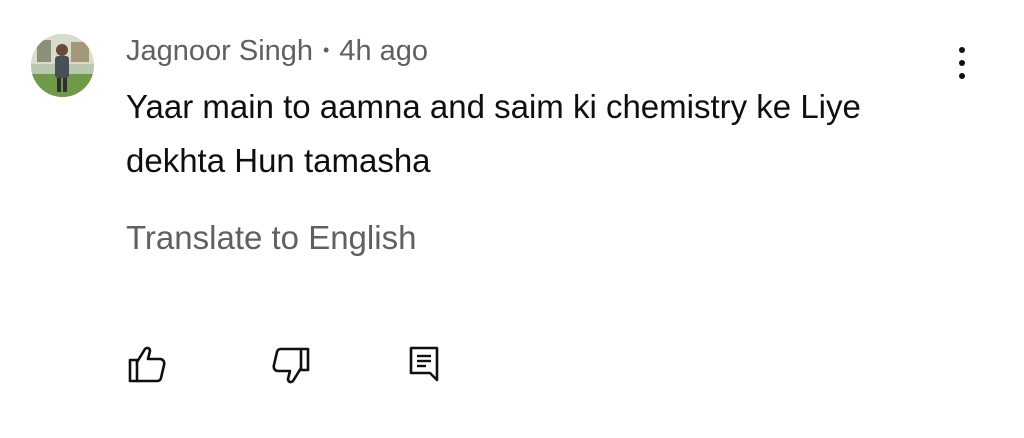 Image resolution: width=1024 pixels, height=438 pixels. I want to click on dislike-button, so click(291, 365).